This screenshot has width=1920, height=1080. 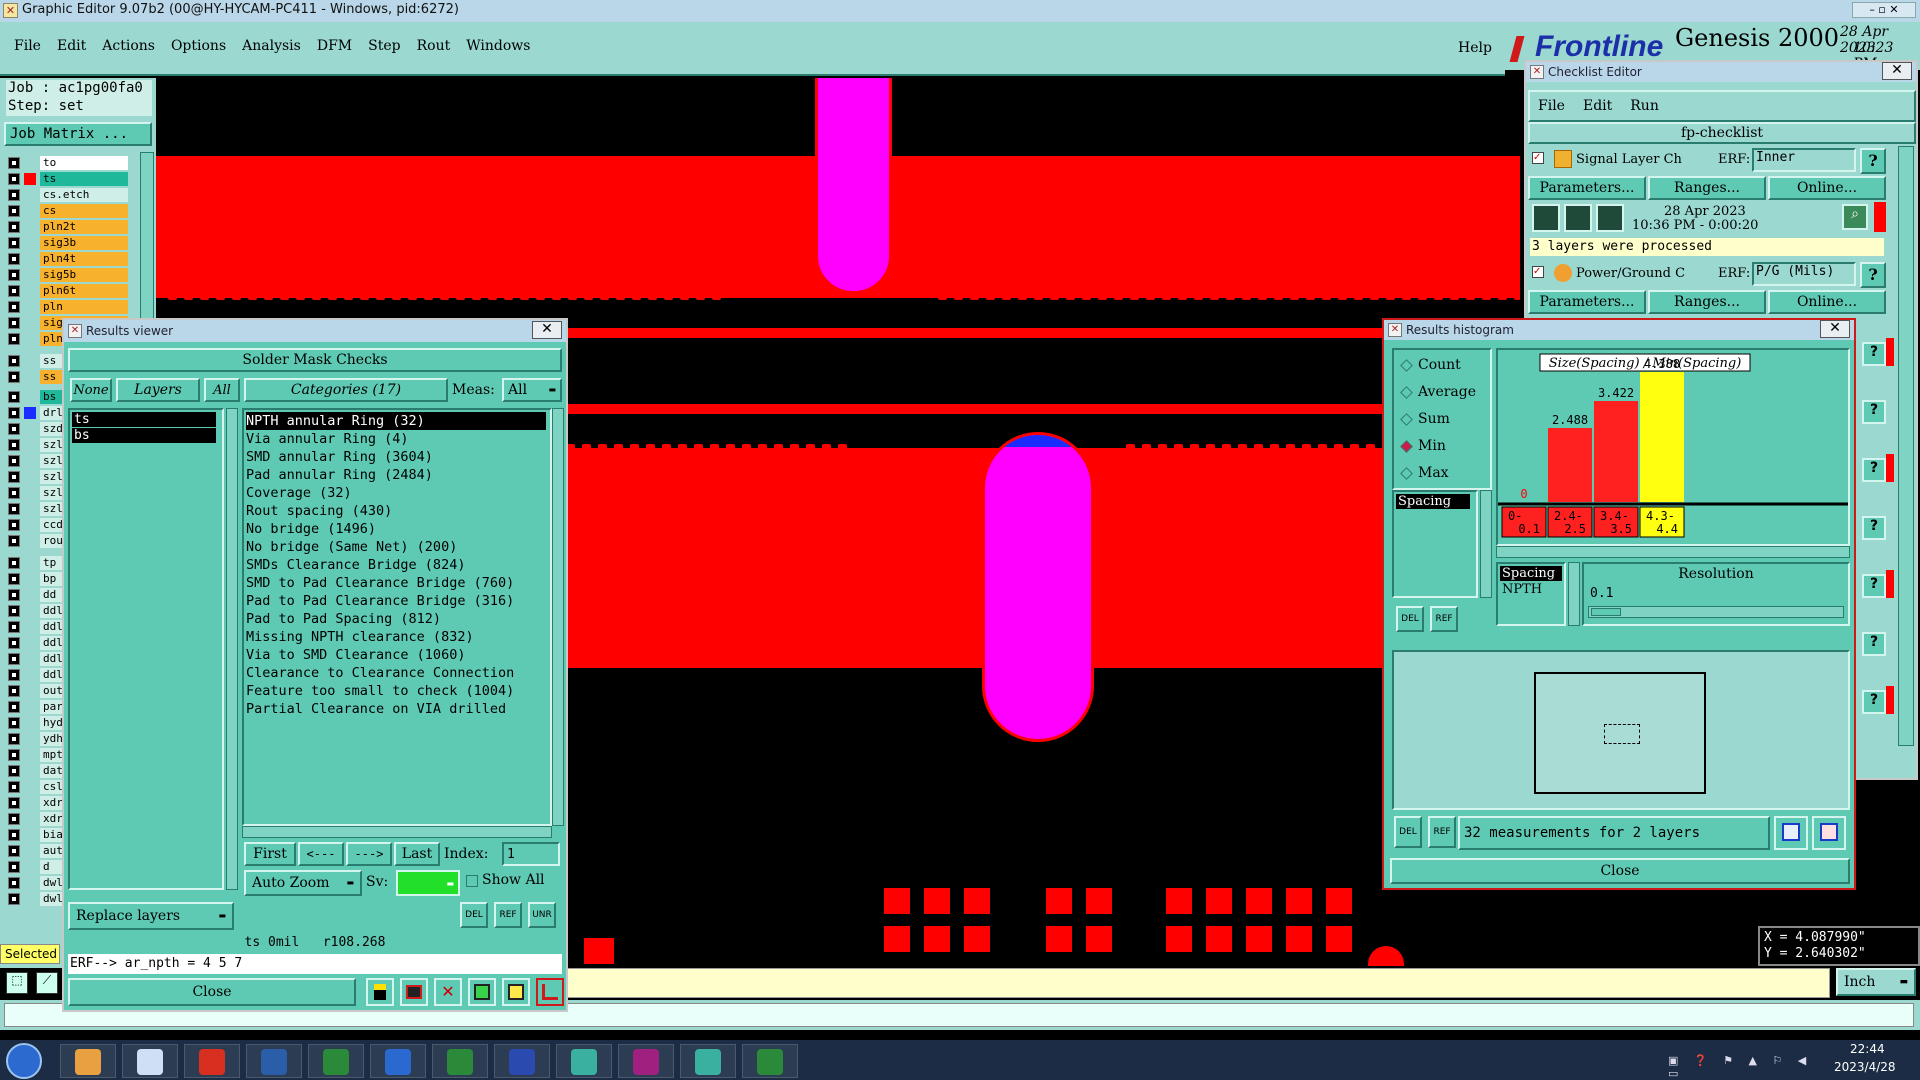 What do you see at coordinates (1620, 871) in the screenshot?
I see `histogram-close-button: Close` at bounding box center [1620, 871].